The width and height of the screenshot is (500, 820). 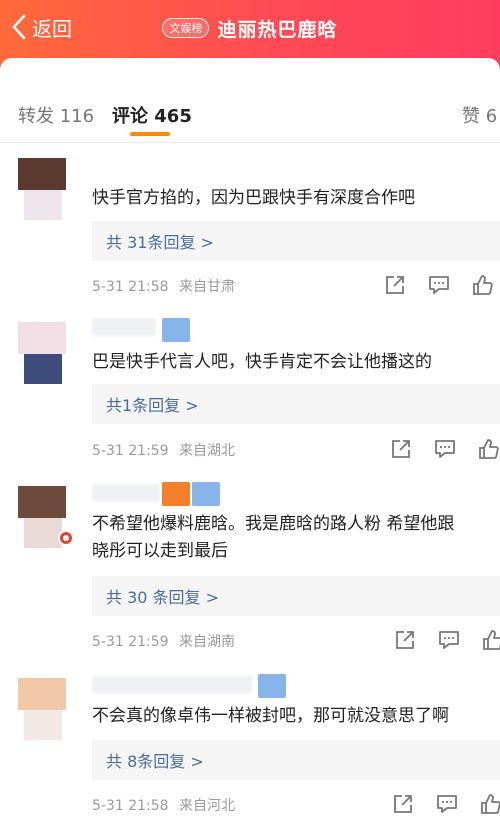 What do you see at coordinates (296, 241) in the screenshot?
I see `reply-link: 共 31条回复 >` at bounding box center [296, 241].